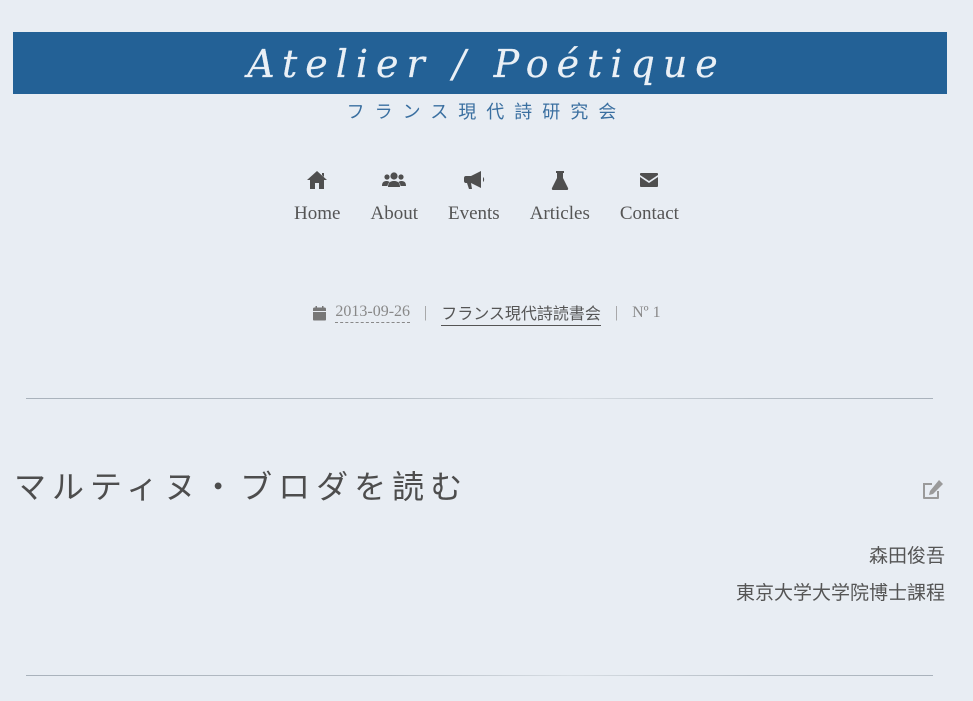 This screenshot has width=973, height=701. Describe the element at coordinates (560, 196) in the screenshot. I see `nav-item-articles: Articles` at that location.